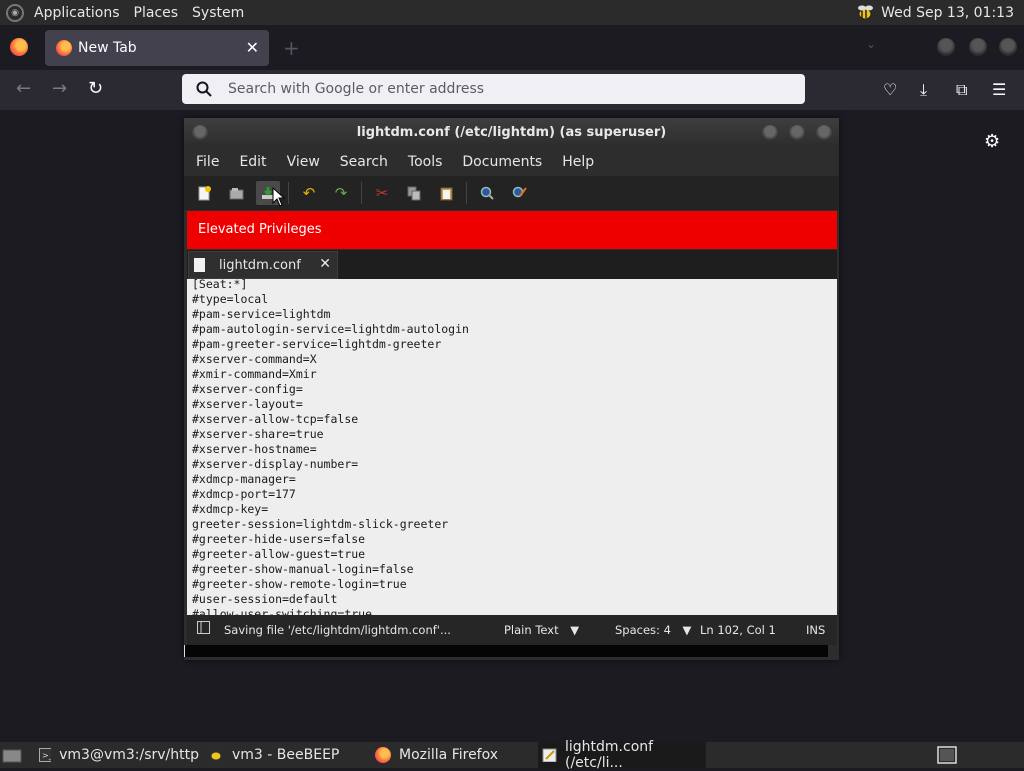  What do you see at coordinates (865, 13) in the screenshot?
I see `beebeep-tray-icon` at bounding box center [865, 13].